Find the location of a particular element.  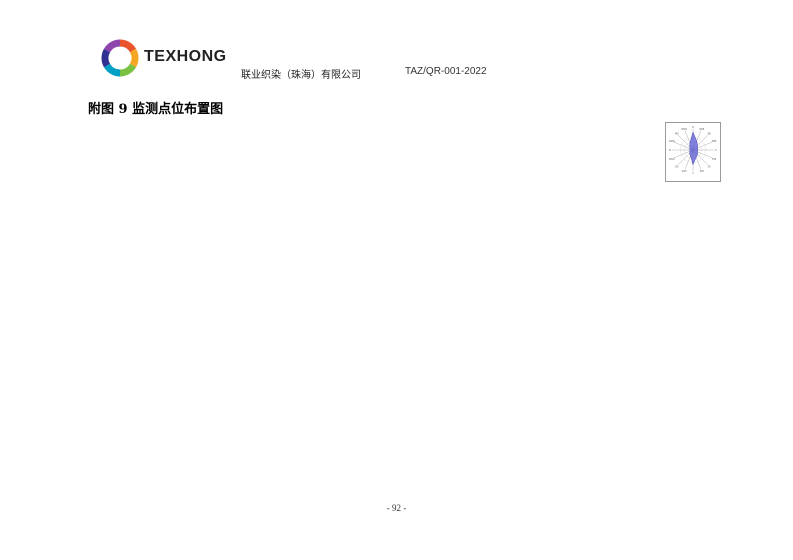

document-number: TAZ/QR-001-2022 is located at coordinates (446, 71).